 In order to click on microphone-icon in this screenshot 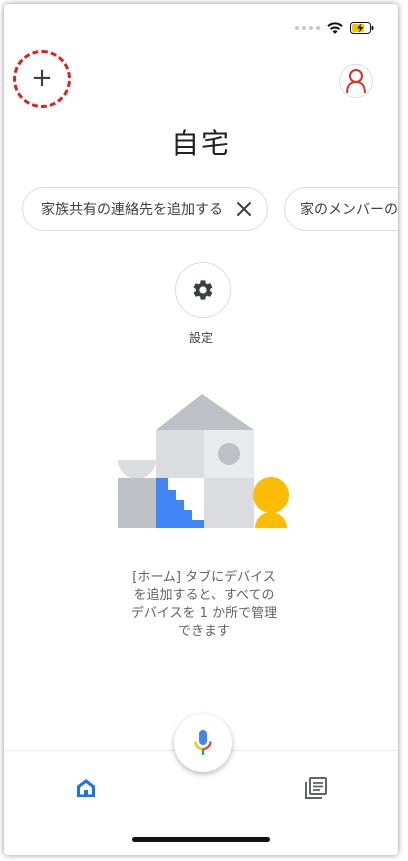, I will do `click(203, 742)`.